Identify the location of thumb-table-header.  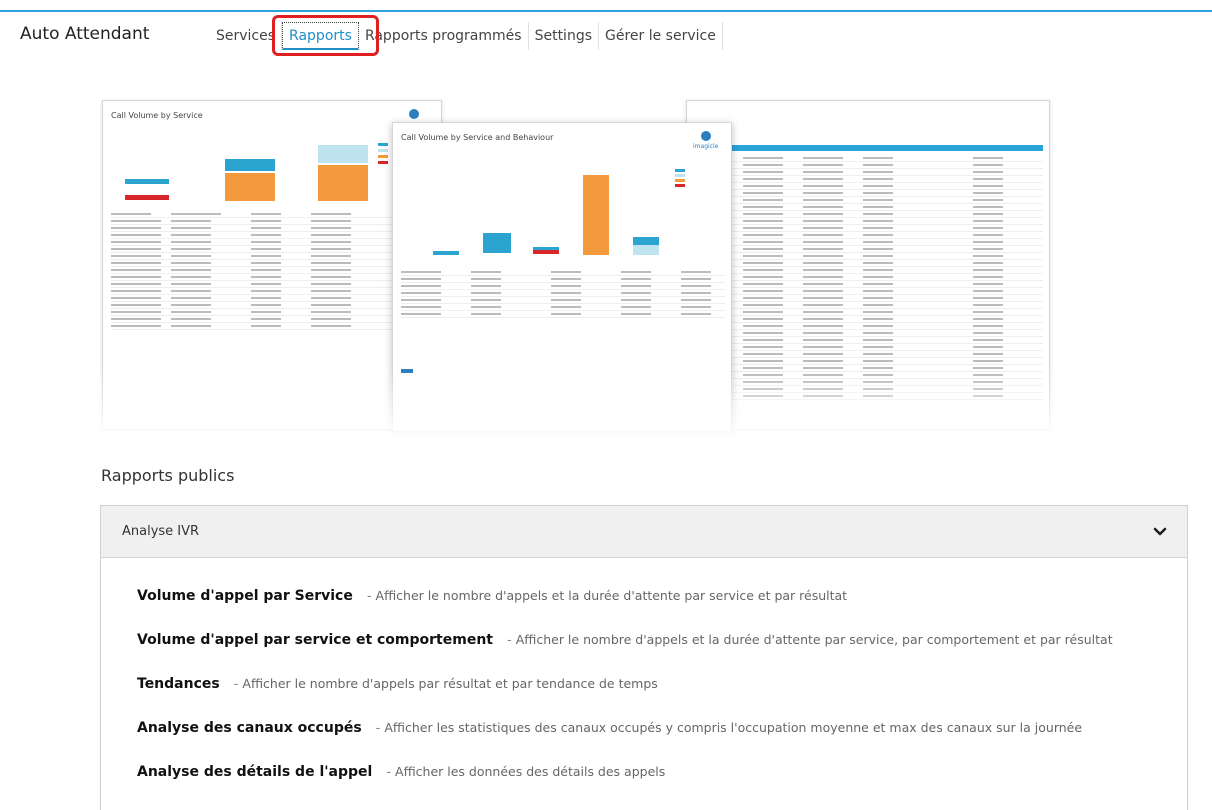
(868, 148).